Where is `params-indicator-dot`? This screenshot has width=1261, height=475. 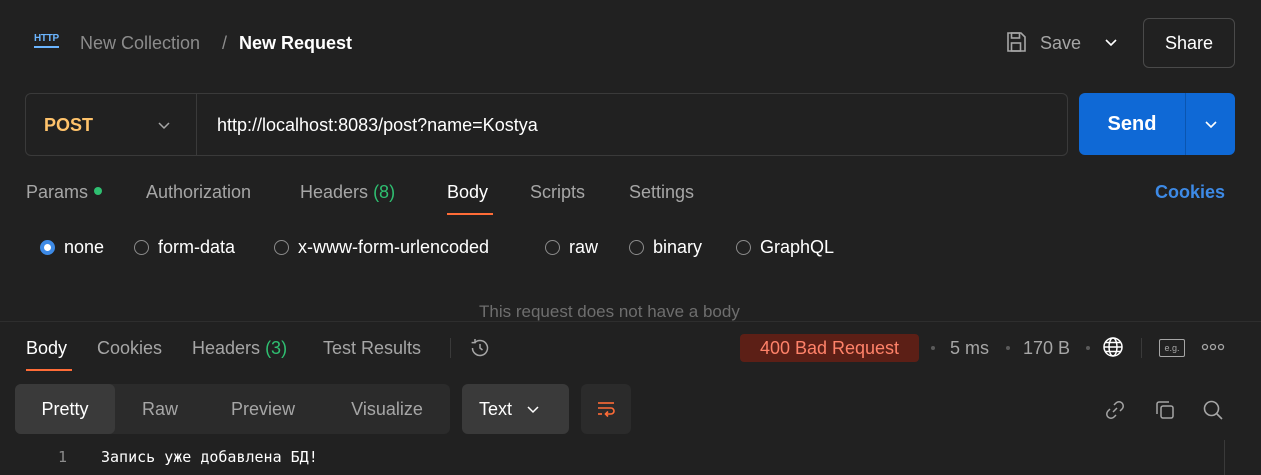
params-indicator-dot is located at coordinates (98, 191).